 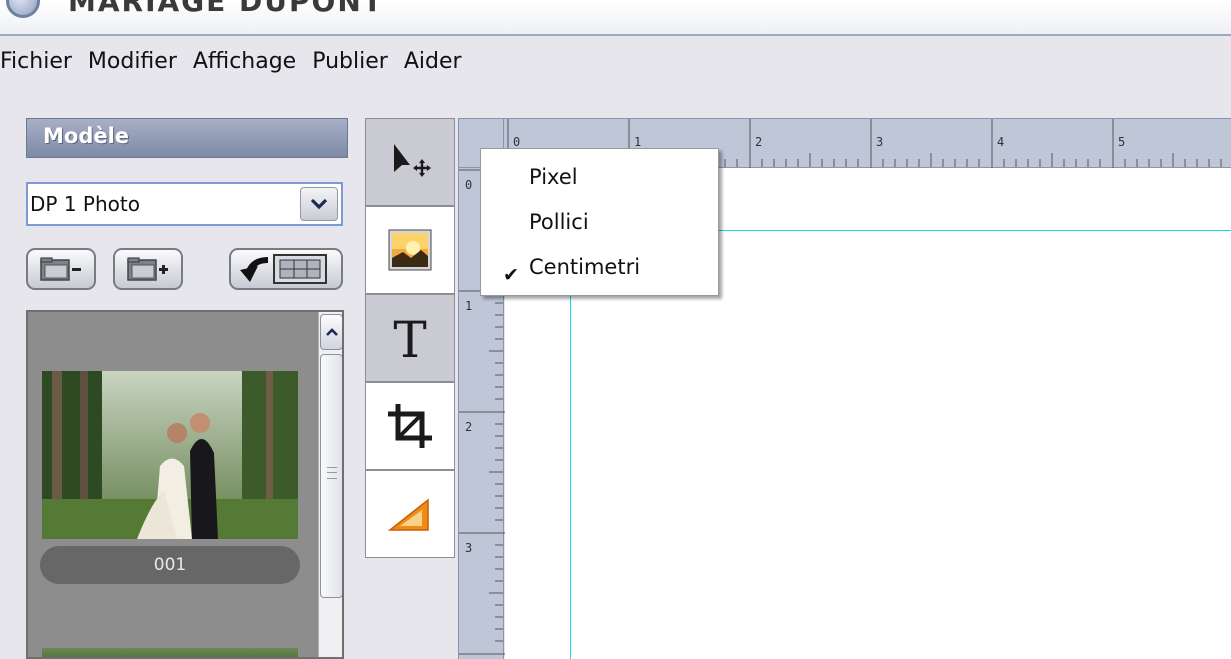 What do you see at coordinates (469, 548) in the screenshot?
I see `ruler-v-label: 3` at bounding box center [469, 548].